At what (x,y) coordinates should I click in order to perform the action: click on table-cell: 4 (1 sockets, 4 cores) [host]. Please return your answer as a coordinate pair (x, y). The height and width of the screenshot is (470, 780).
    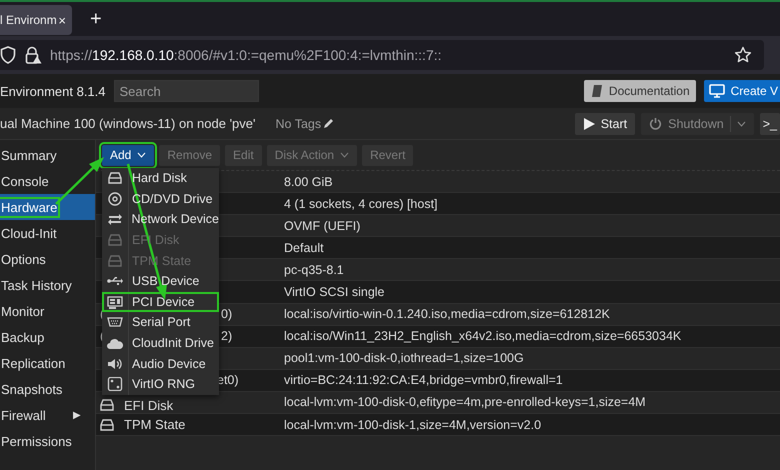
    Looking at the image, I should click on (361, 203).